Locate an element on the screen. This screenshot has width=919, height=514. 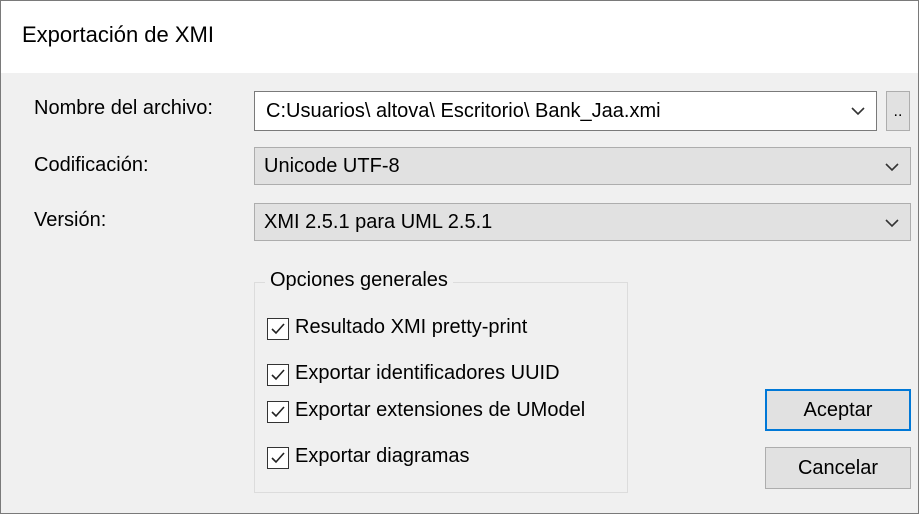
export-uuid-checkbox is located at coordinates (278, 375).